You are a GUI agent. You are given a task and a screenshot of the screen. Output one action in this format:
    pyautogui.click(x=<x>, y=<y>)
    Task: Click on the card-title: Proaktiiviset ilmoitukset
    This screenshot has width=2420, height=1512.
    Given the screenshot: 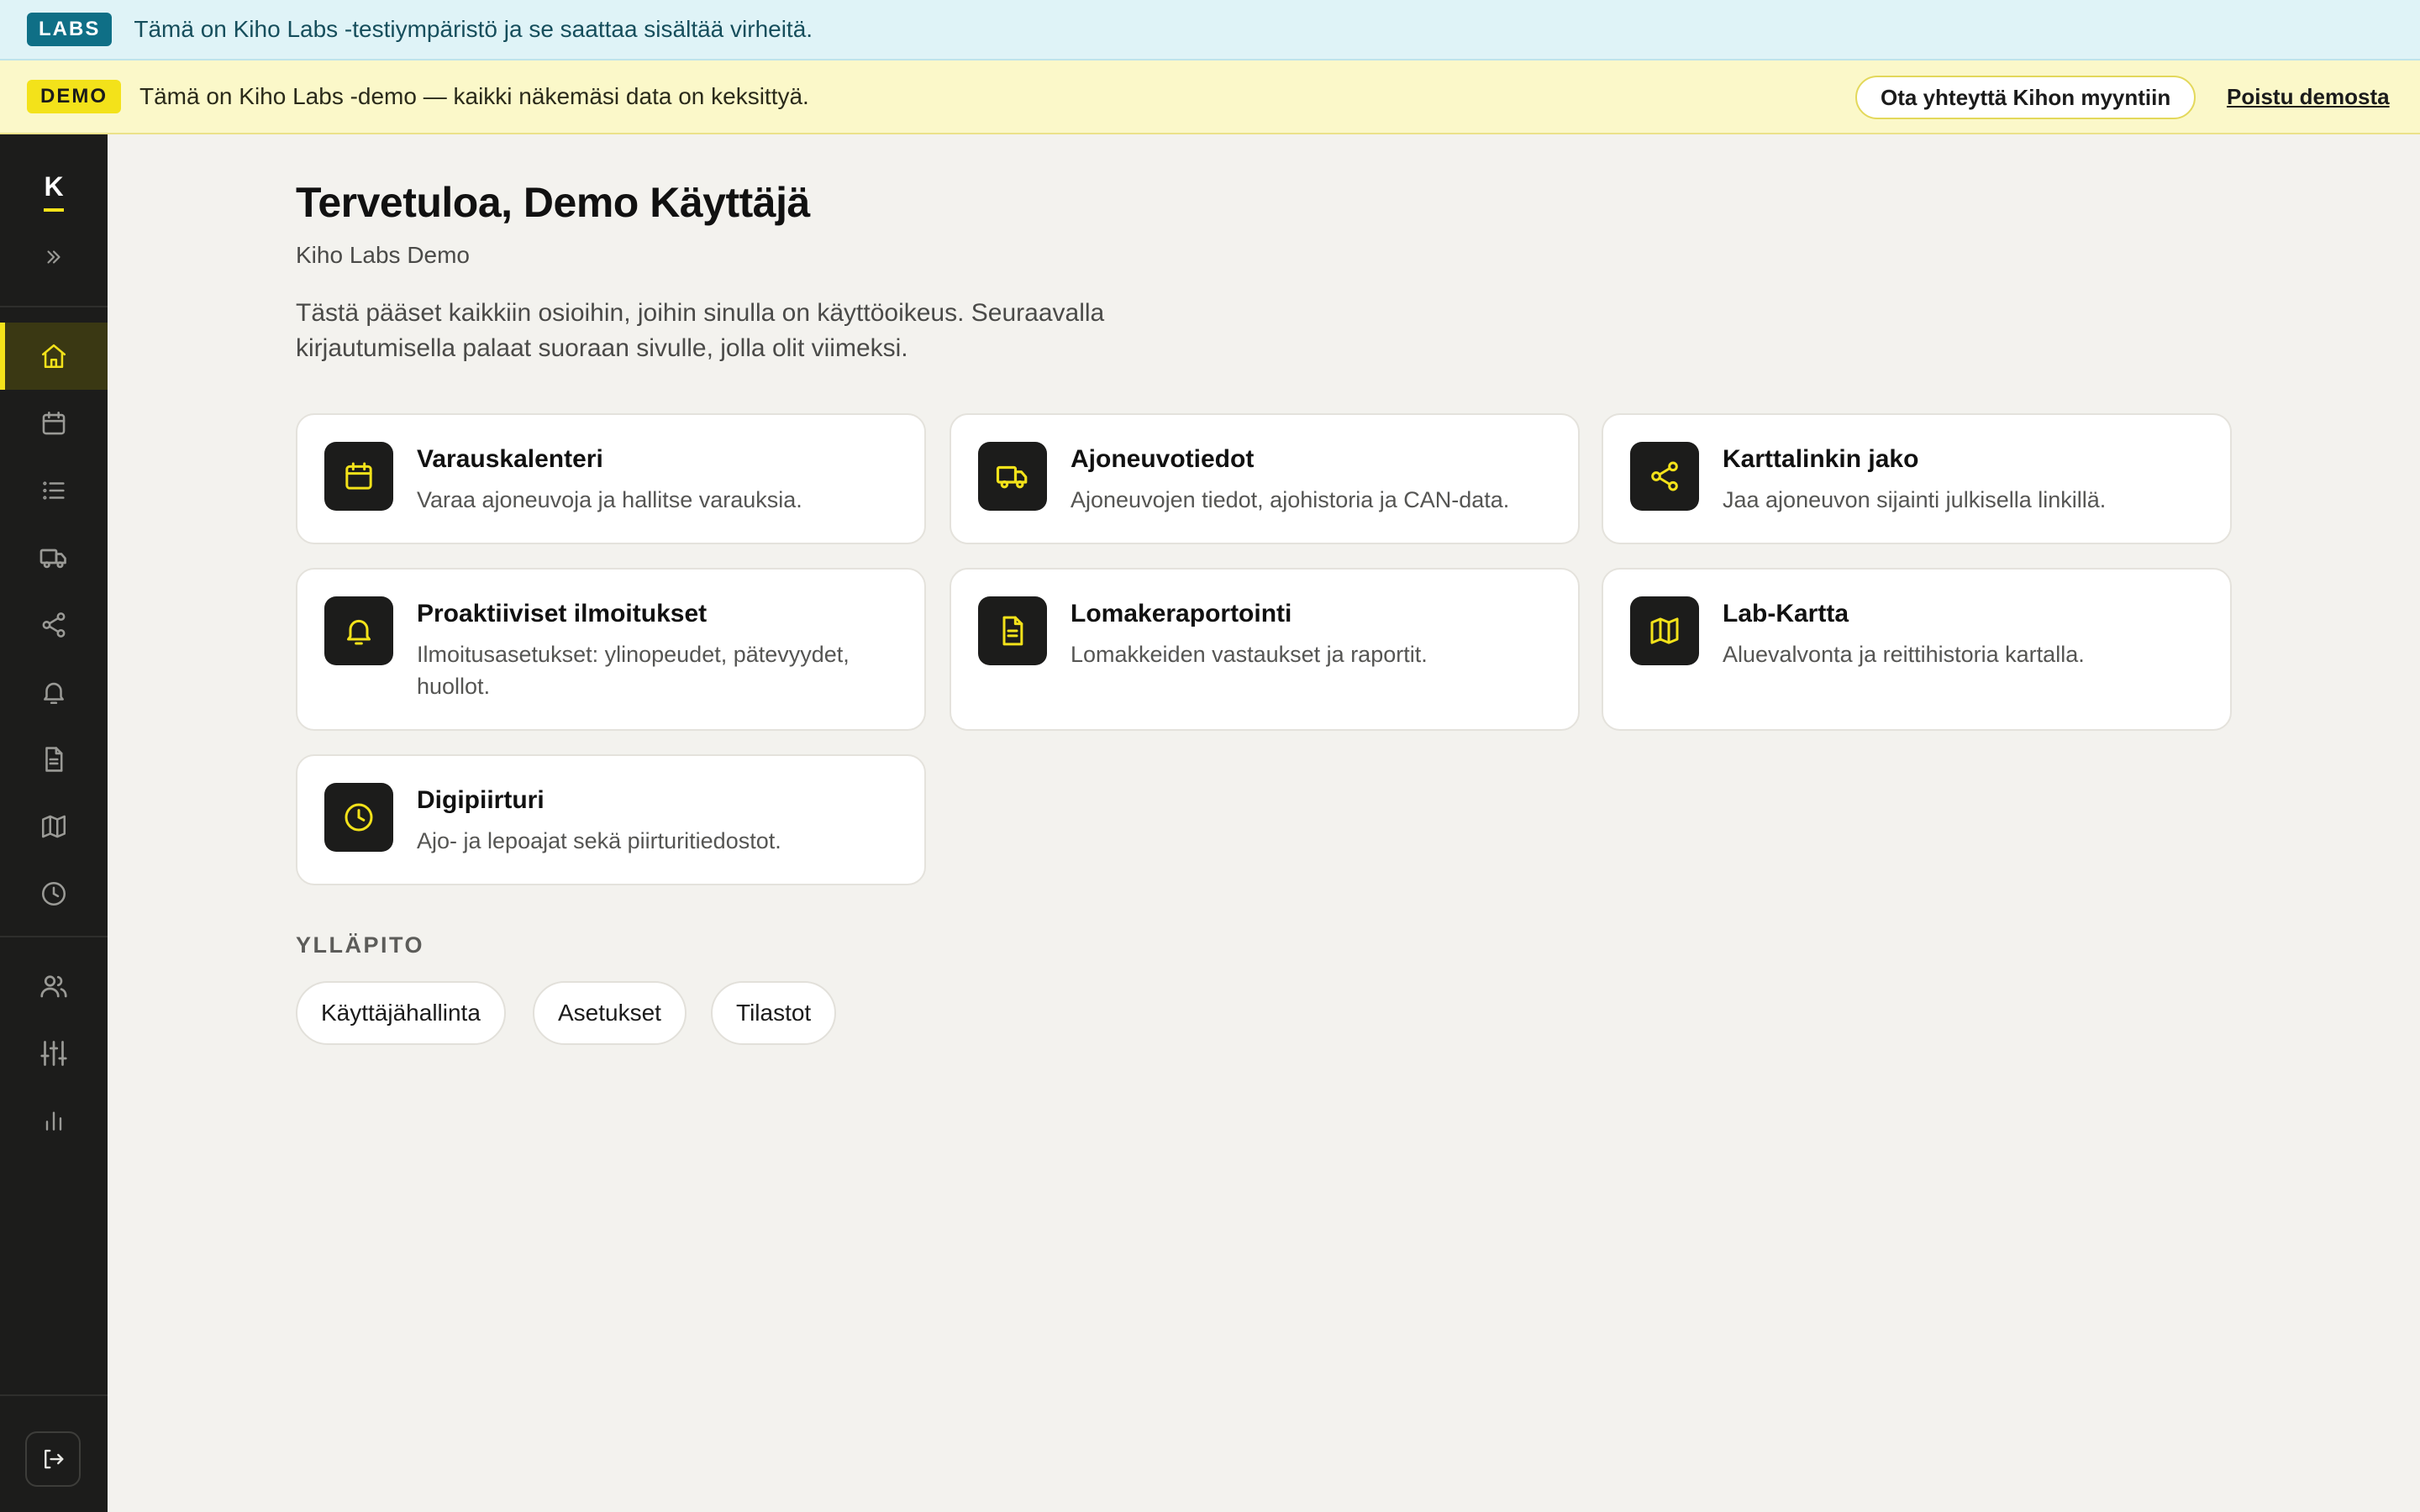 What is the action you would take?
    pyautogui.click(x=562, y=613)
    